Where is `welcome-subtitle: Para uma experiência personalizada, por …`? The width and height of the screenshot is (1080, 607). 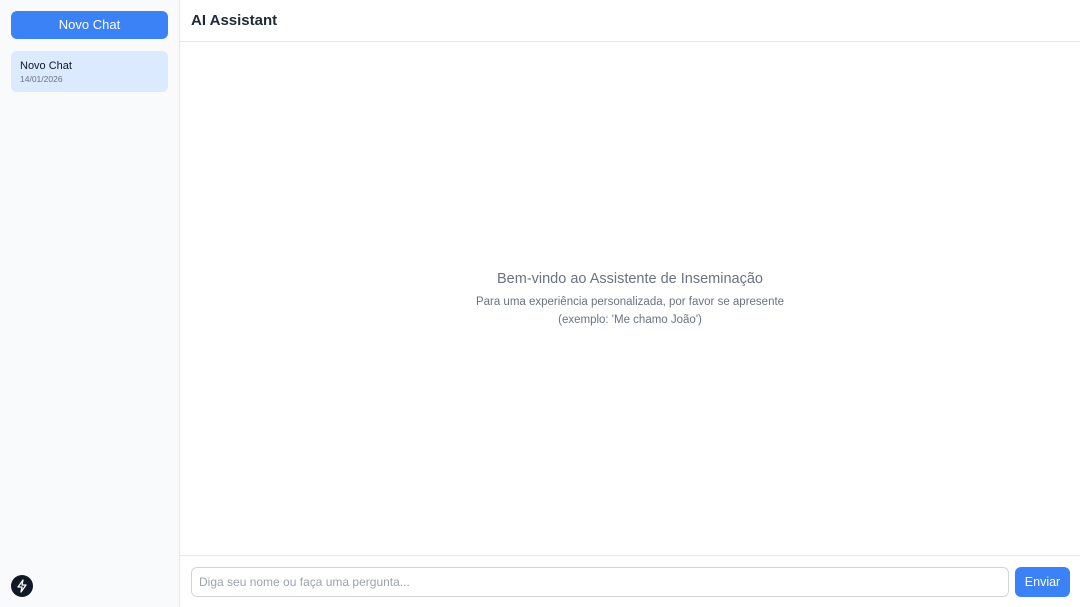
welcome-subtitle: Para uma experiência personalizada, por … is located at coordinates (630, 302).